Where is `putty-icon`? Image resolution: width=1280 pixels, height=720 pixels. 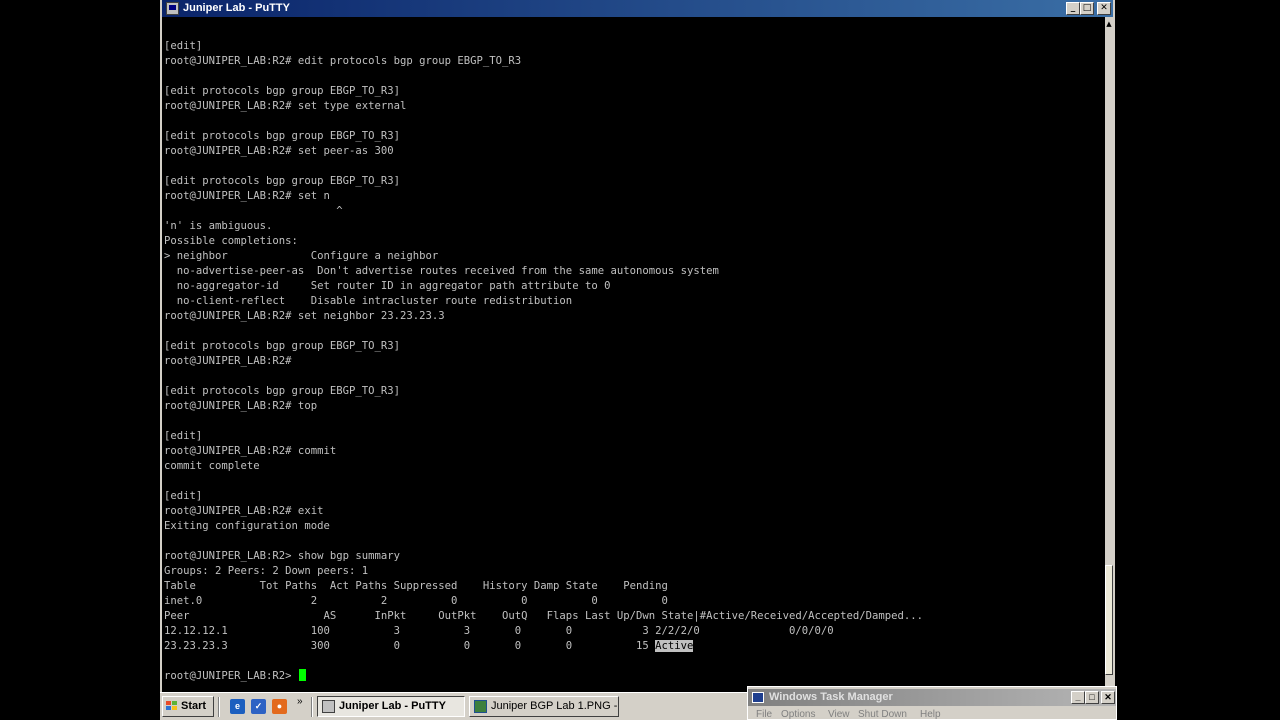
putty-icon is located at coordinates (328, 706).